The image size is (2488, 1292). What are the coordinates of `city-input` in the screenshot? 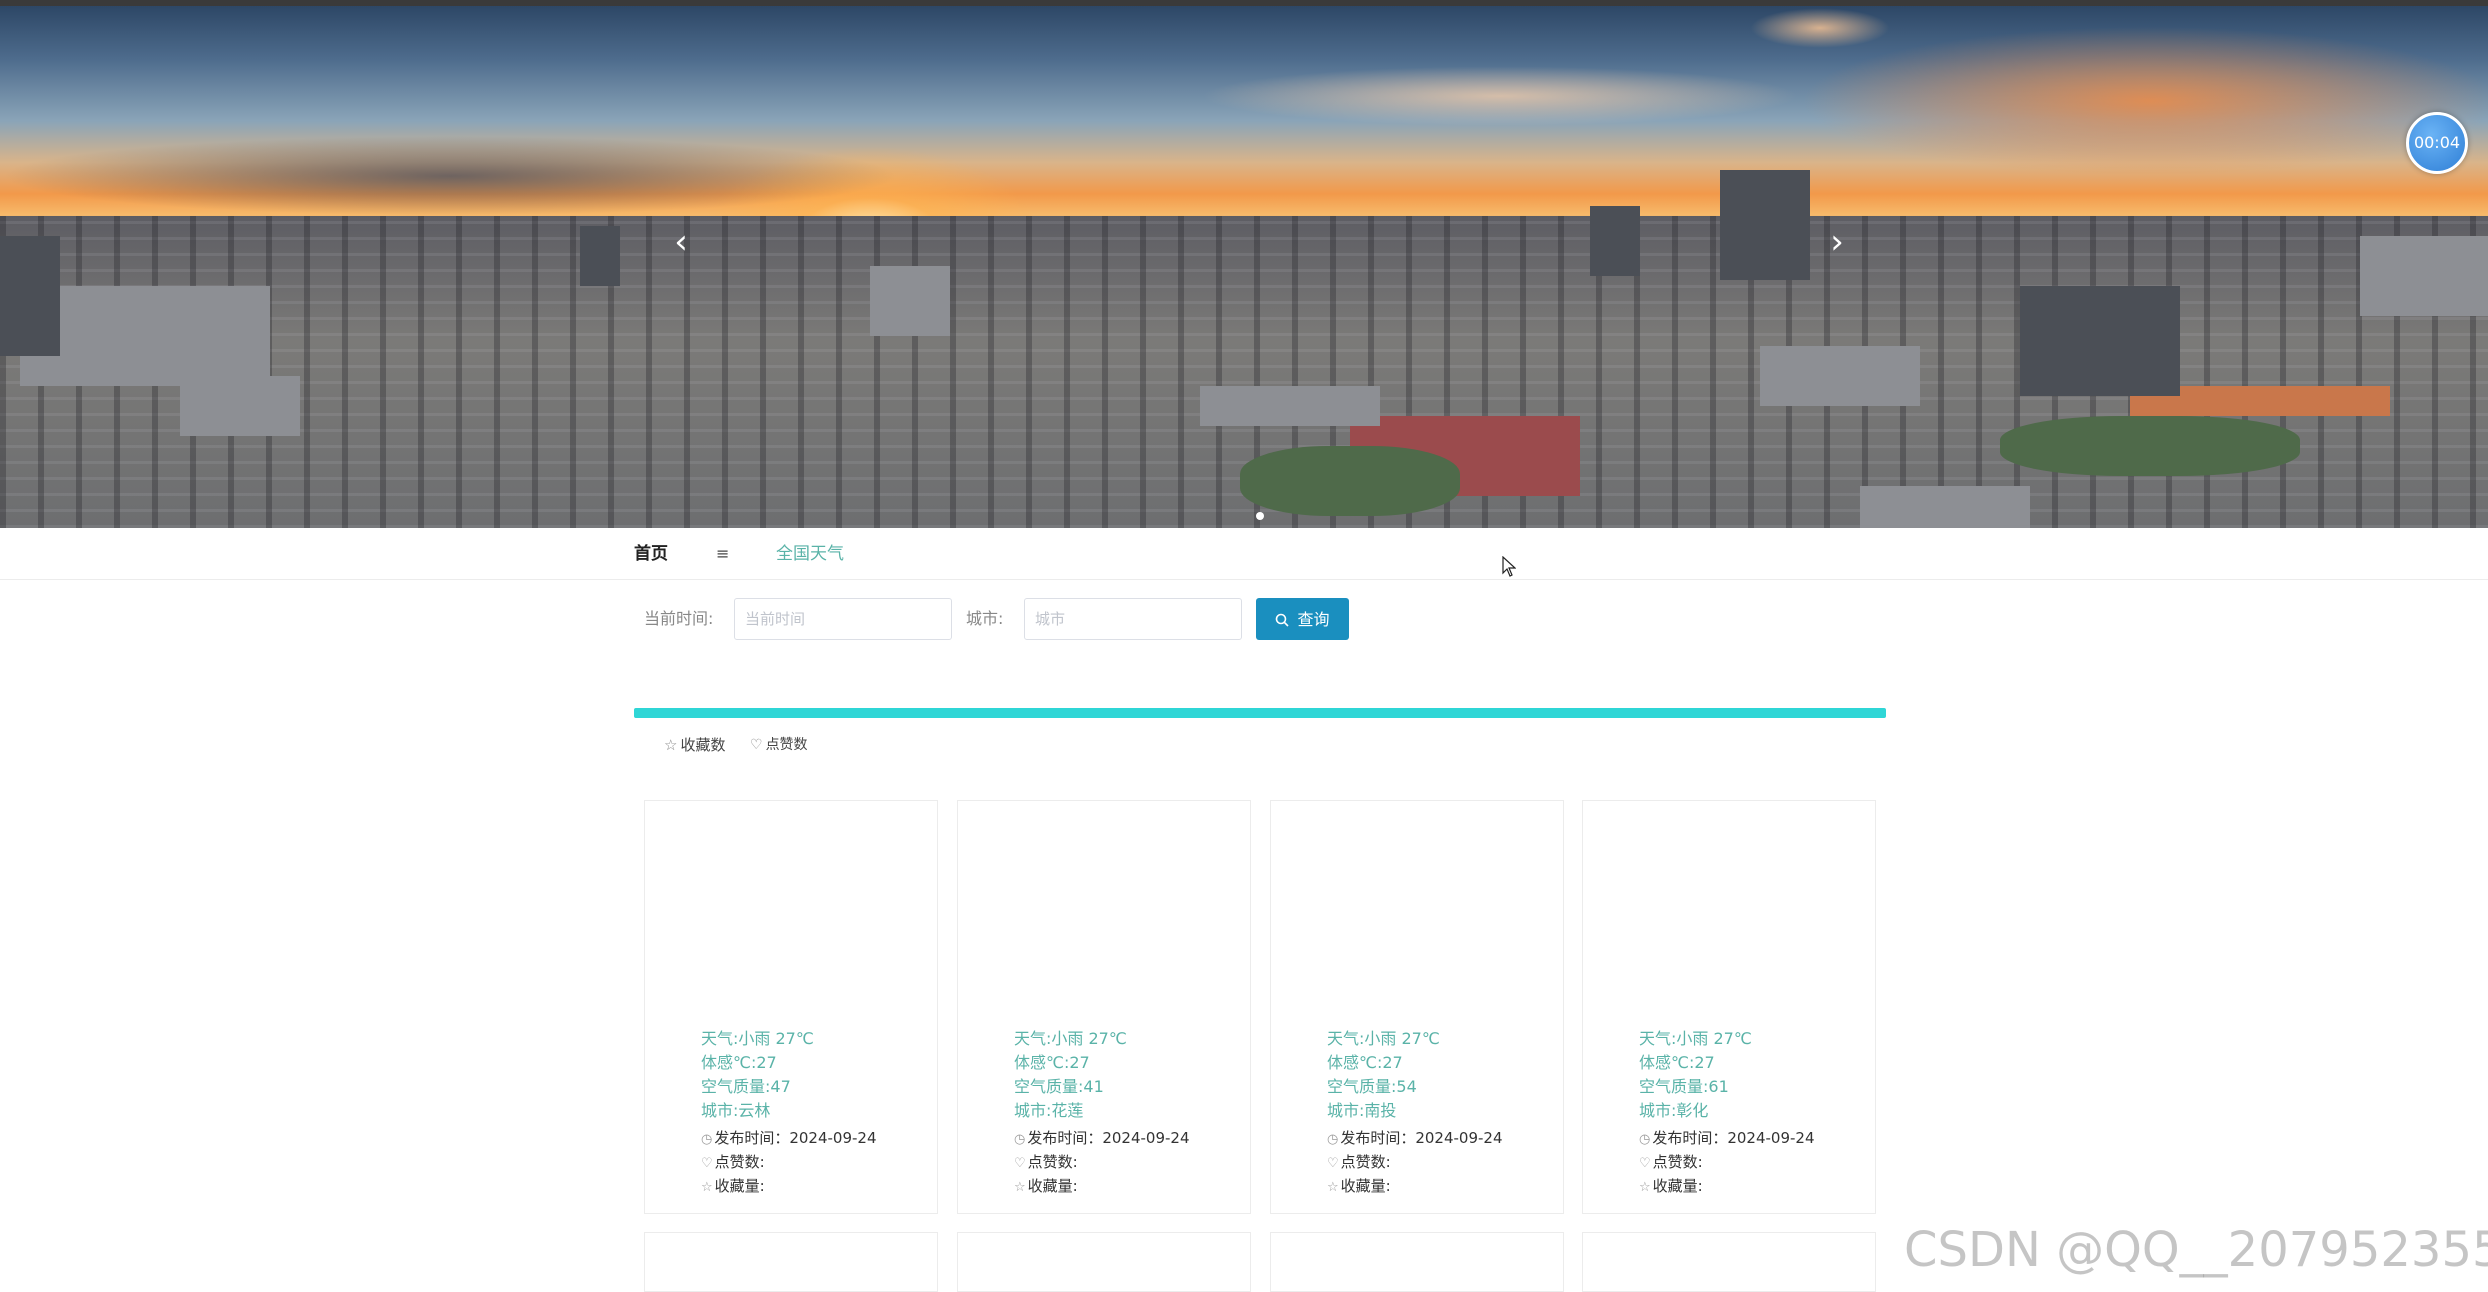 It's located at (1133, 619).